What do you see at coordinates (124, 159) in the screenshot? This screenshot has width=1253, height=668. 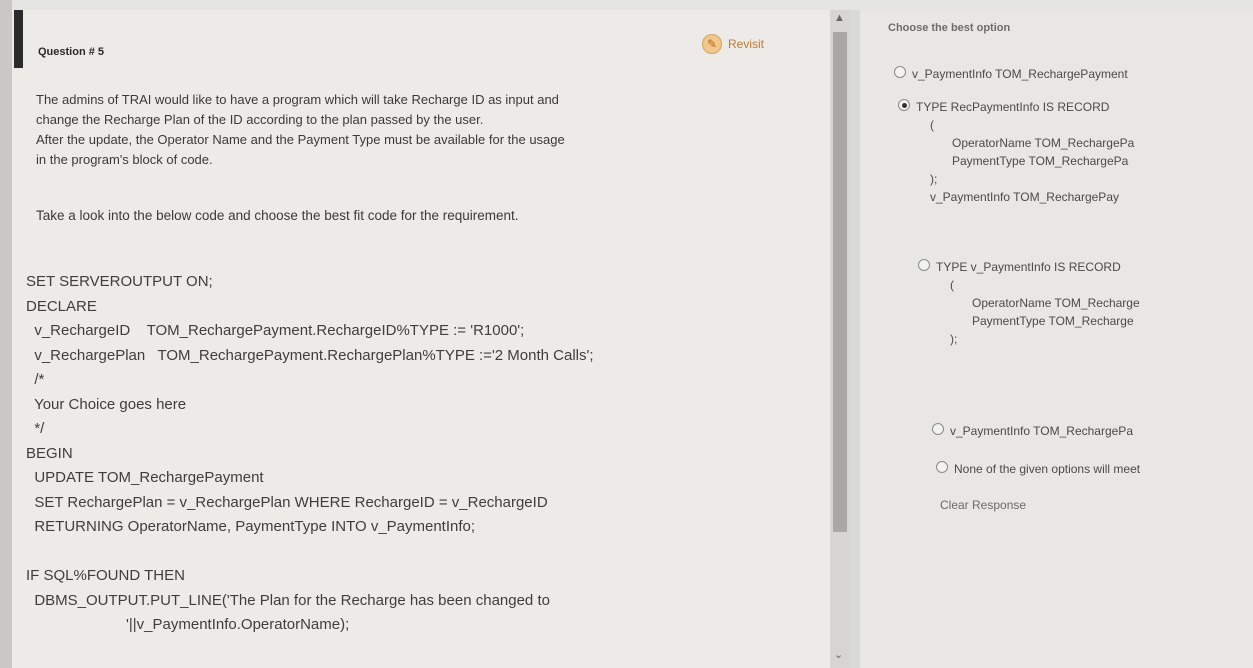 I see `question-text-line: in the program's block of code.` at bounding box center [124, 159].